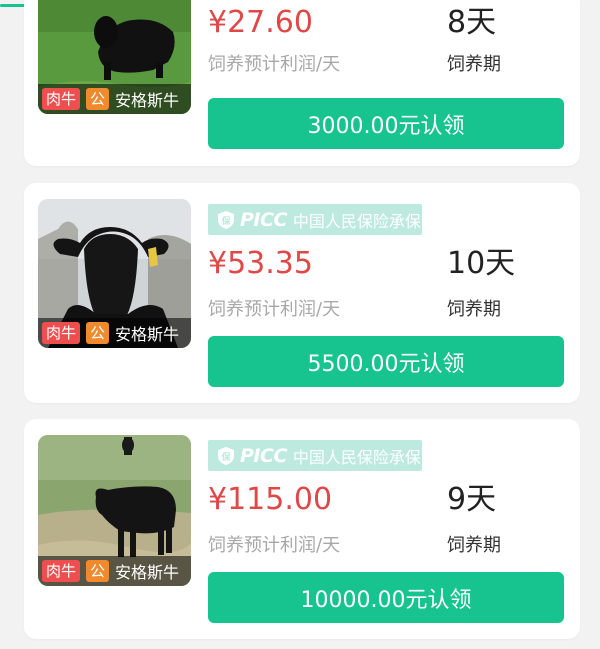 The height and width of the screenshot is (649, 600). What do you see at coordinates (386, 597) in the screenshot?
I see `claim-button: 10000.00元认领` at bounding box center [386, 597].